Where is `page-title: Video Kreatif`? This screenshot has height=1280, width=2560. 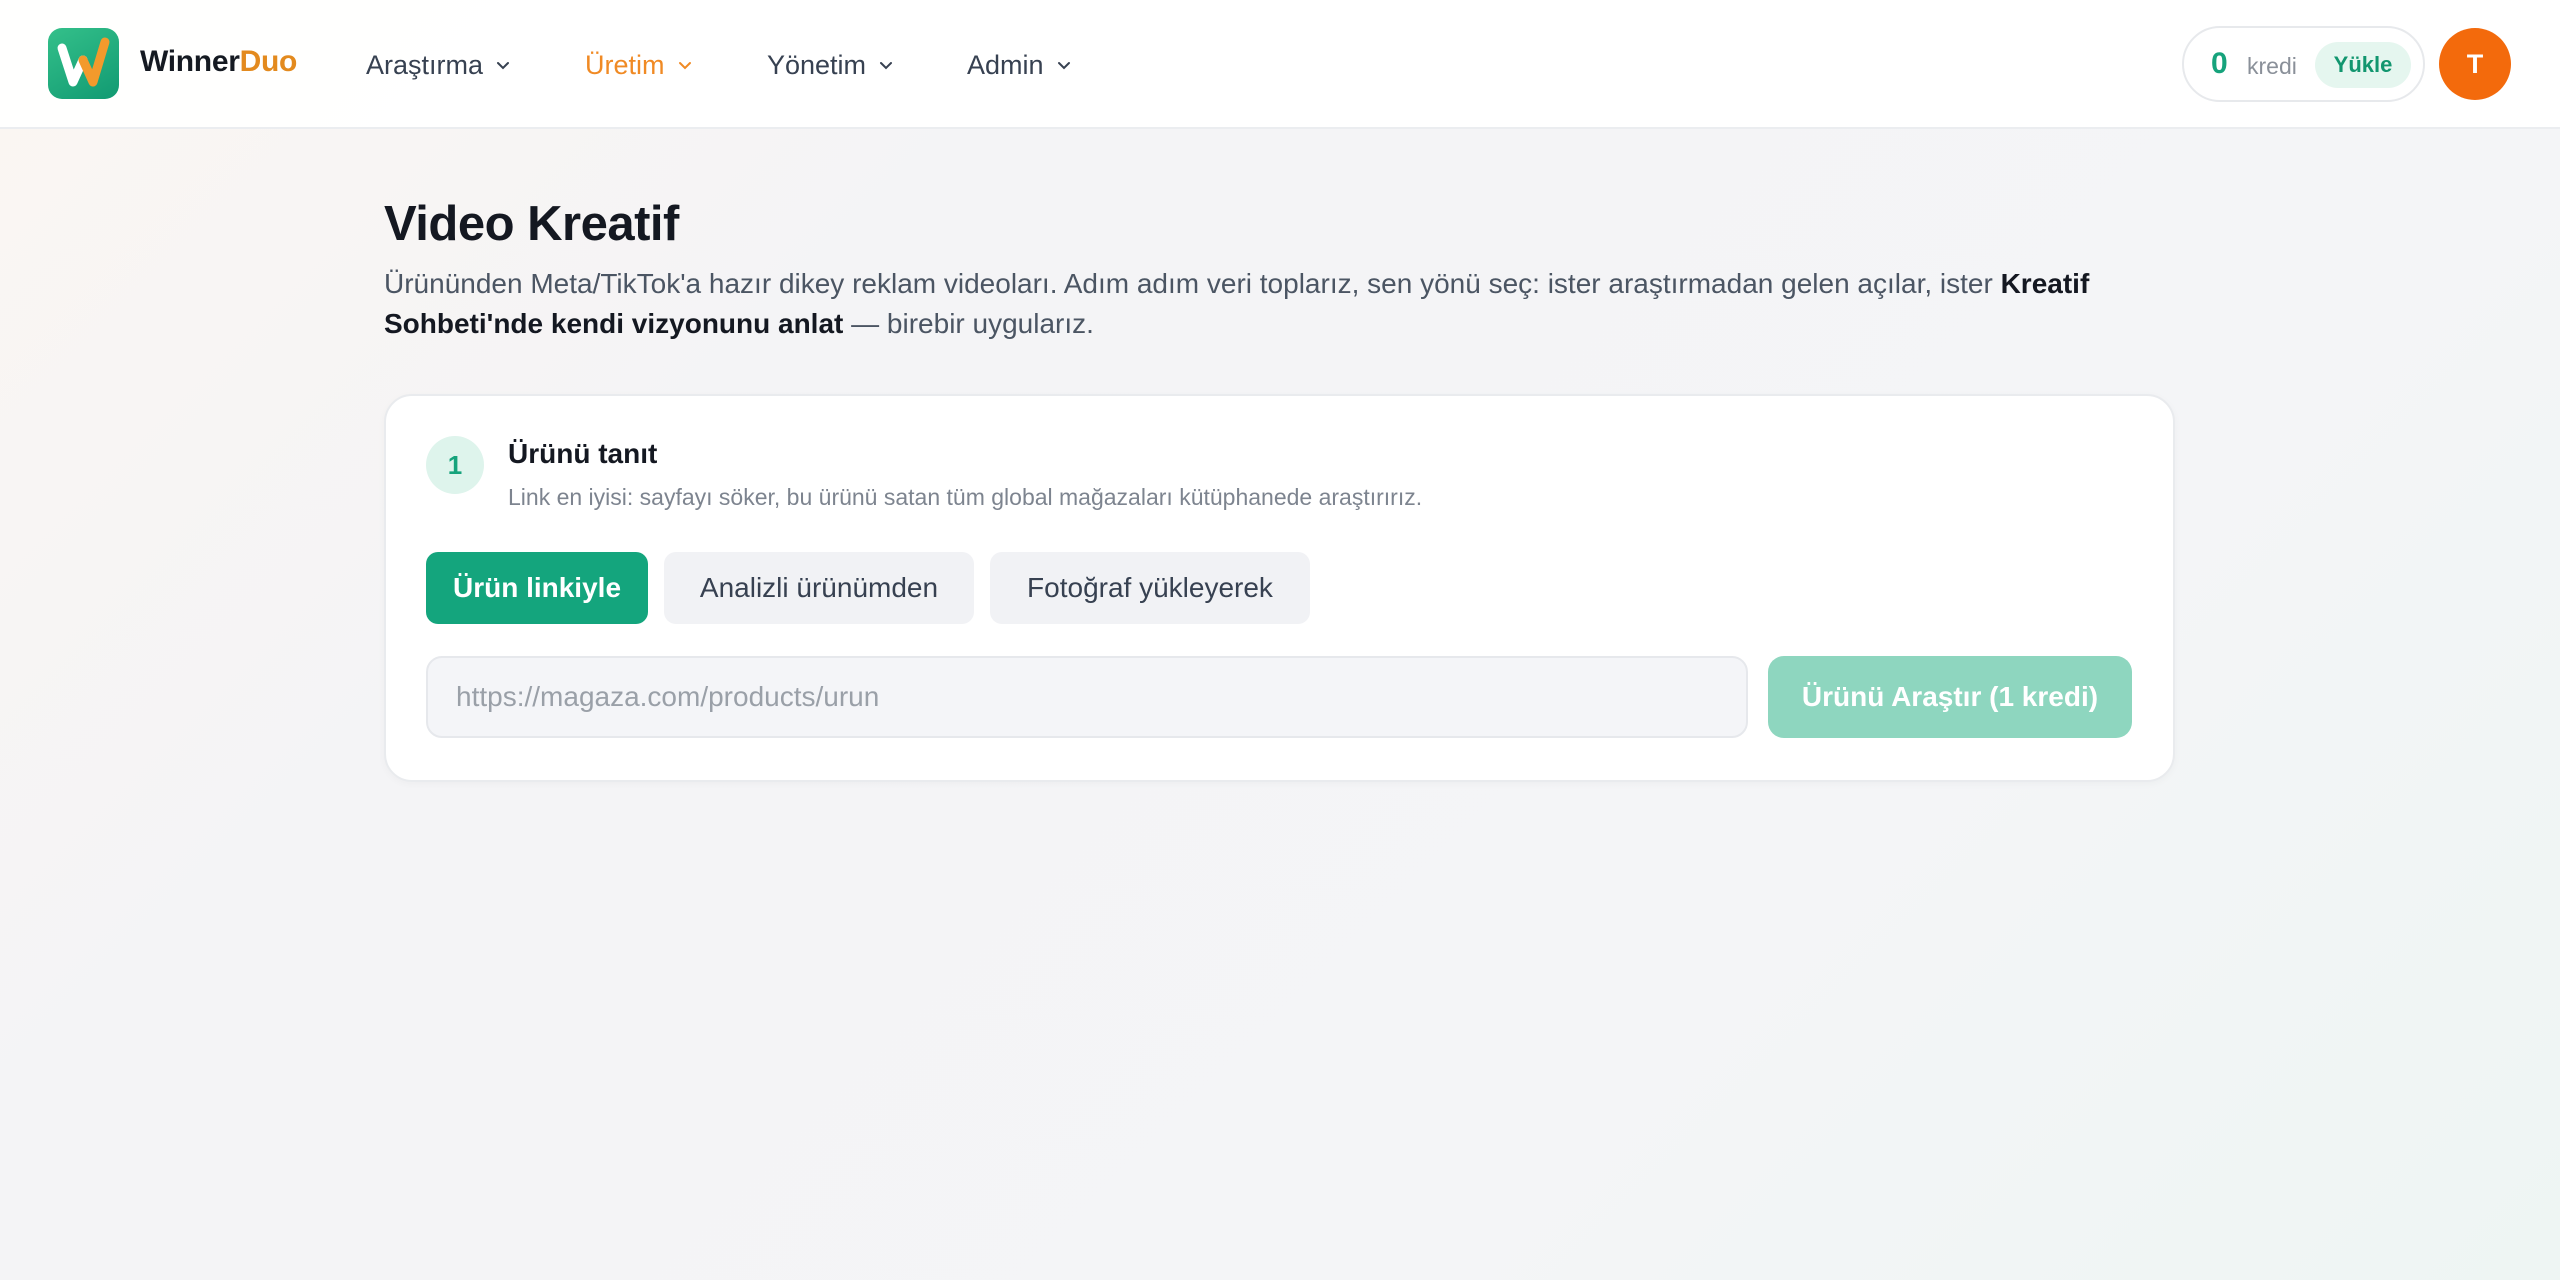
page-title: Video Kreatif is located at coordinates (531, 224).